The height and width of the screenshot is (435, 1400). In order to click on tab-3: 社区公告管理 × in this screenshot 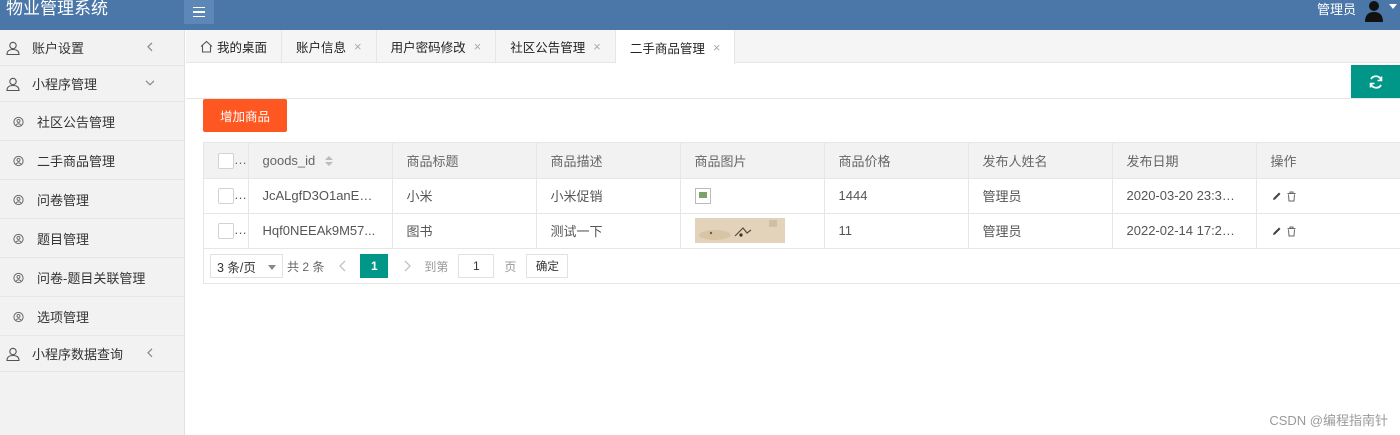, I will do `click(556, 46)`.